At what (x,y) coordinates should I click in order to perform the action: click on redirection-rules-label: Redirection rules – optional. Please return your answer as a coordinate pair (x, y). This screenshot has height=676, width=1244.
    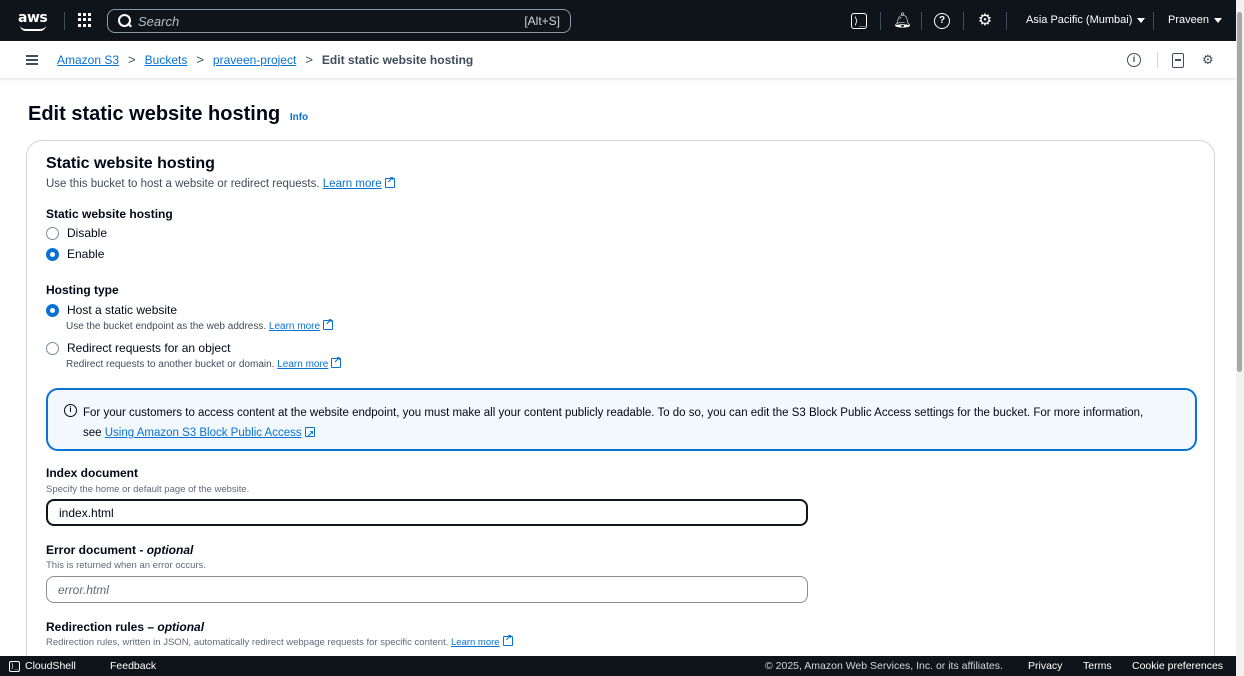
    Looking at the image, I should click on (125, 627).